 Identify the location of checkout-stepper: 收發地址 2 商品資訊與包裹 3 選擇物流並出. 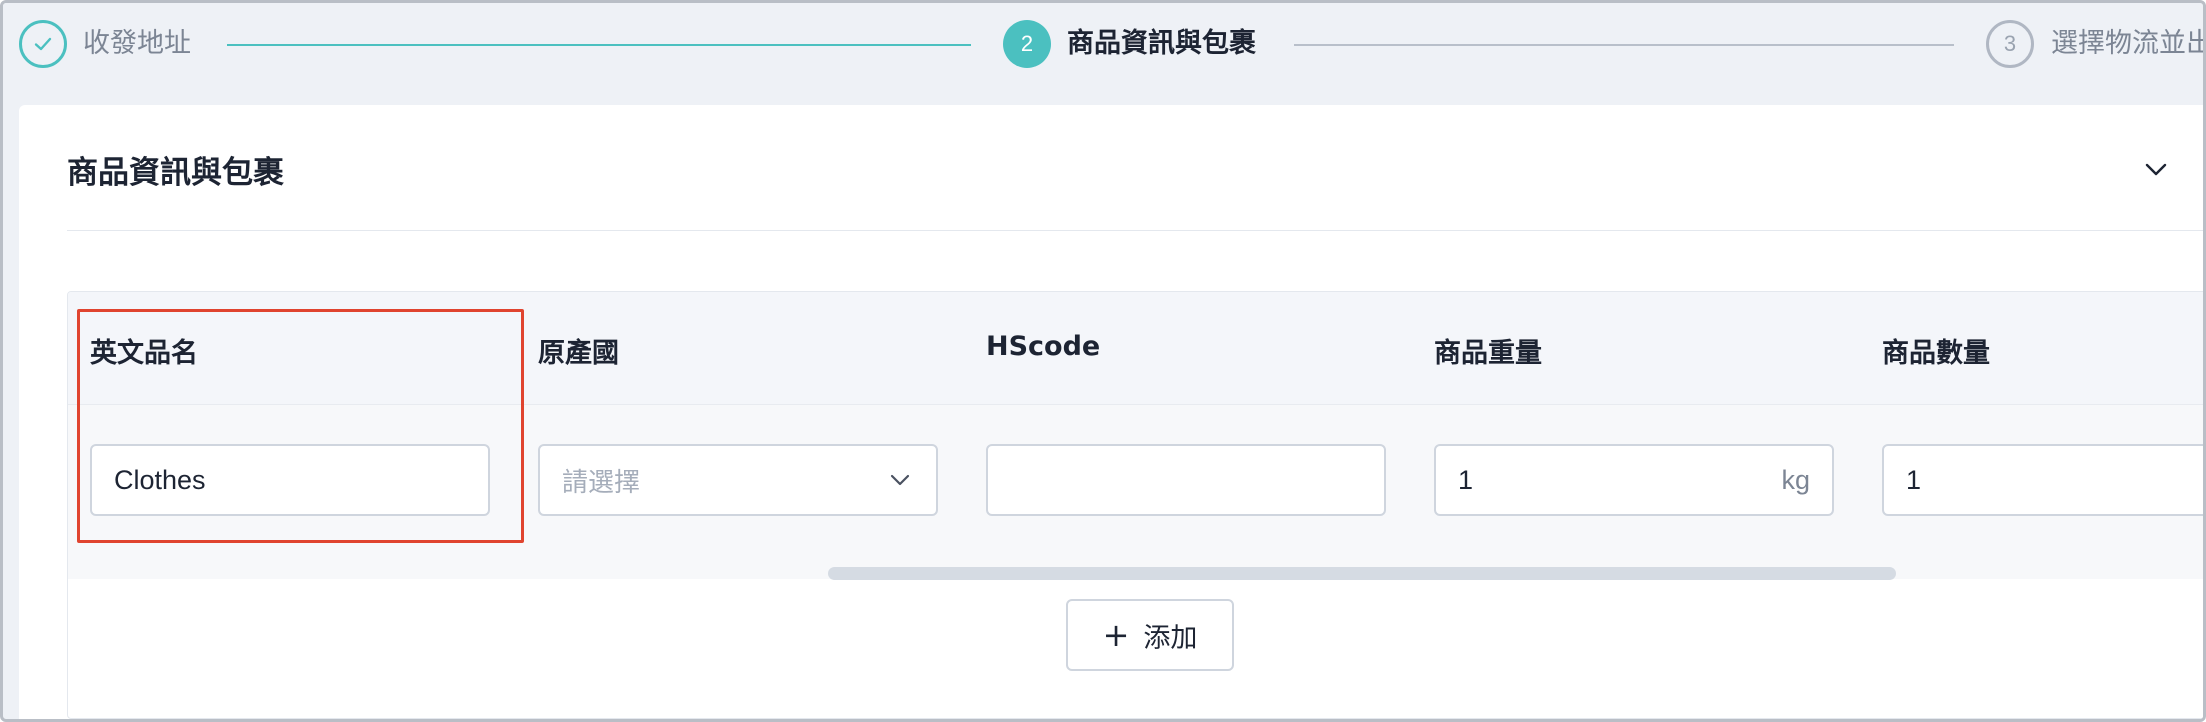
(1104, 46).